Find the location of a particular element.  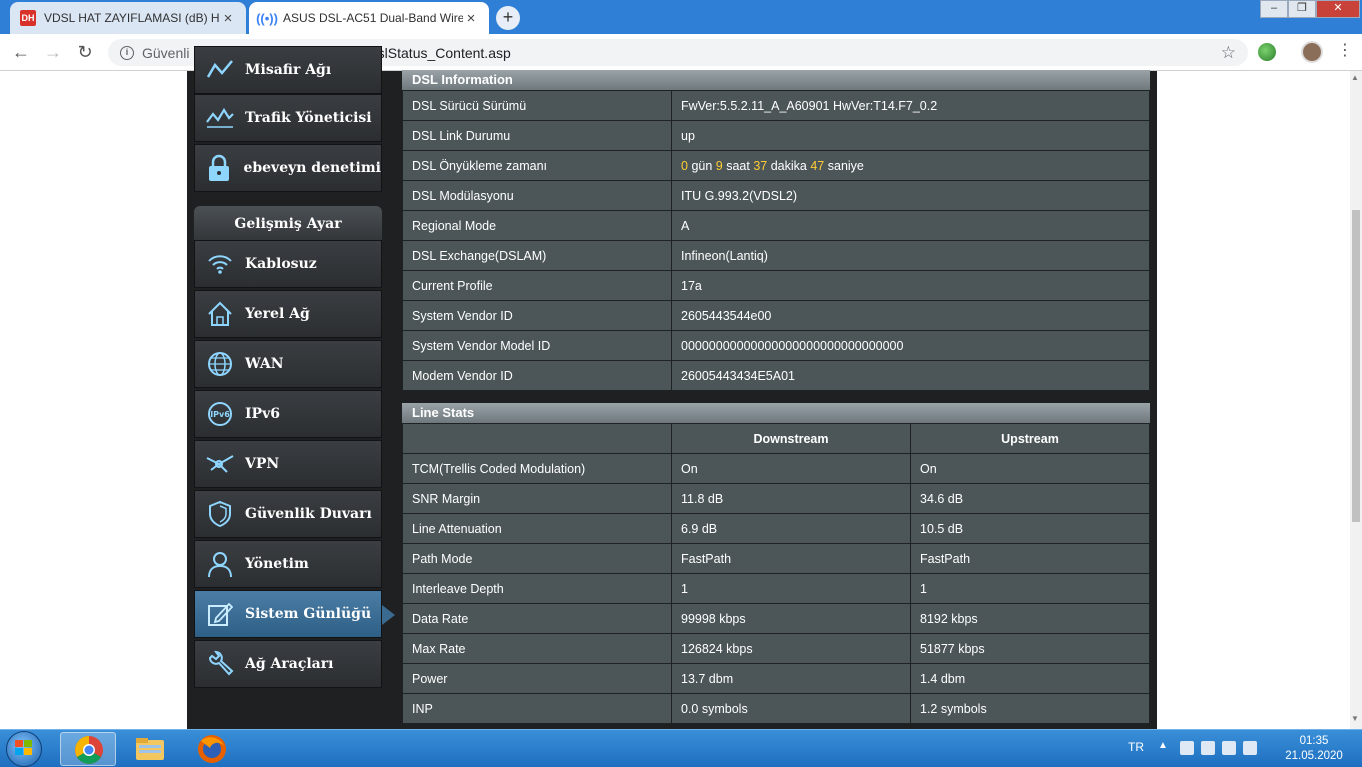

sidebar-item-ipv6: IPv6 IPv6 is located at coordinates (288, 414).